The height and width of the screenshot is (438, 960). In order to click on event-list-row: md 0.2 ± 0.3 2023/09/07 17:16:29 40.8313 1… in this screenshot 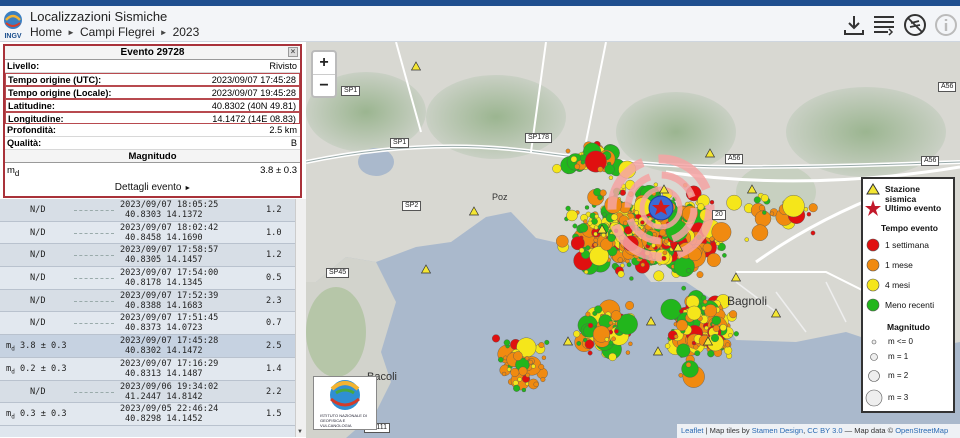, I will do `click(147, 369)`.